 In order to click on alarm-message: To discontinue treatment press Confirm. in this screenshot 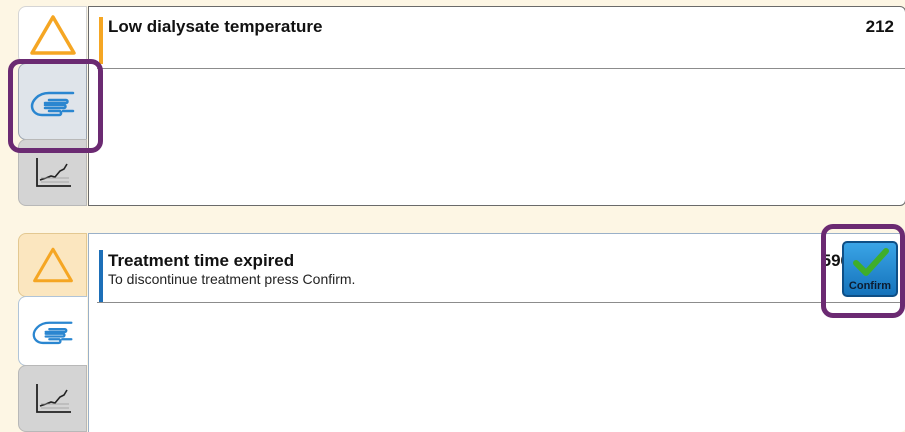, I will do `click(232, 279)`.